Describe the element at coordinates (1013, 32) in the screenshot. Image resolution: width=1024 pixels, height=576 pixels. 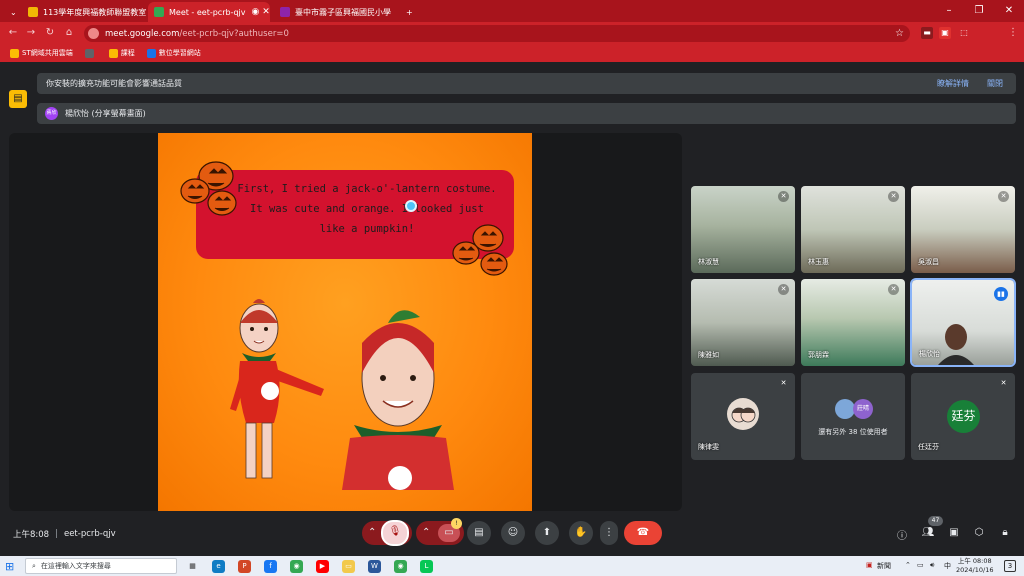
I see `menu-icon: ⋮` at that location.